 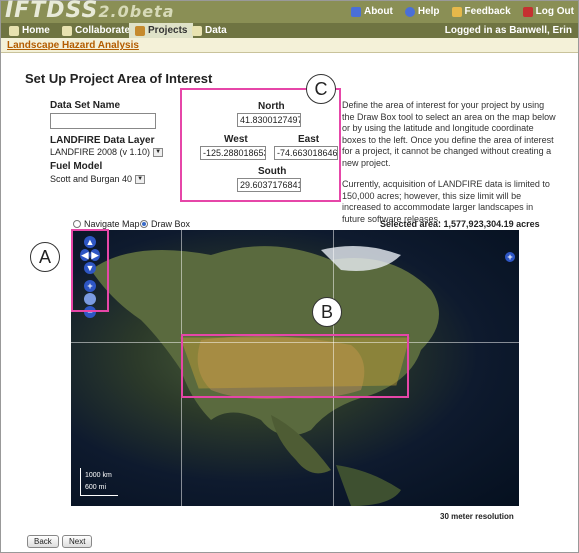 What do you see at coordinates (98, 475) in the screenshot?
I see `scale-km: 1000 km` at bounding box center [98, 475].